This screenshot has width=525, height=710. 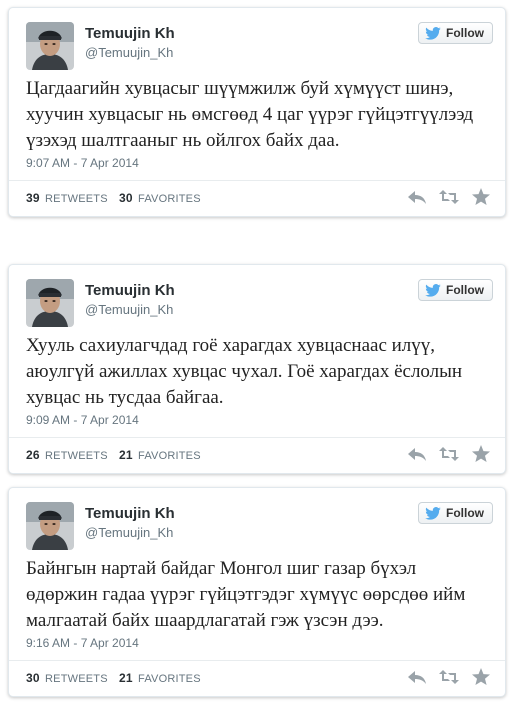 What do you see at coordinates (113, 678) in the screenshot?
I see `tweet-stats: 30 RETWEETS 21 FAVORITES` at bounding box center [113, 678].